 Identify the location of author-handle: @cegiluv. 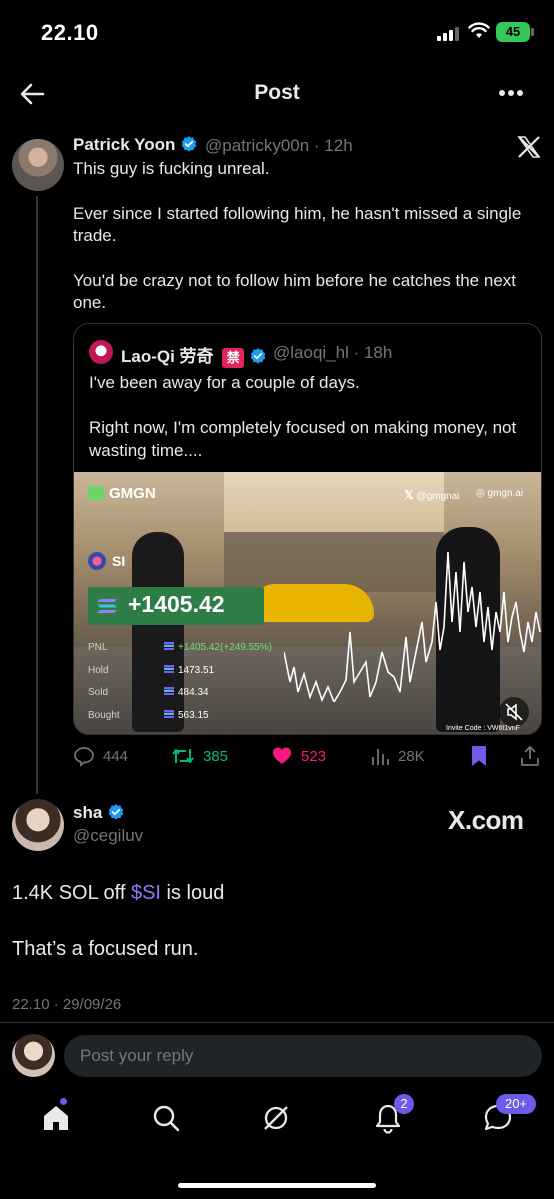
(108, 835).